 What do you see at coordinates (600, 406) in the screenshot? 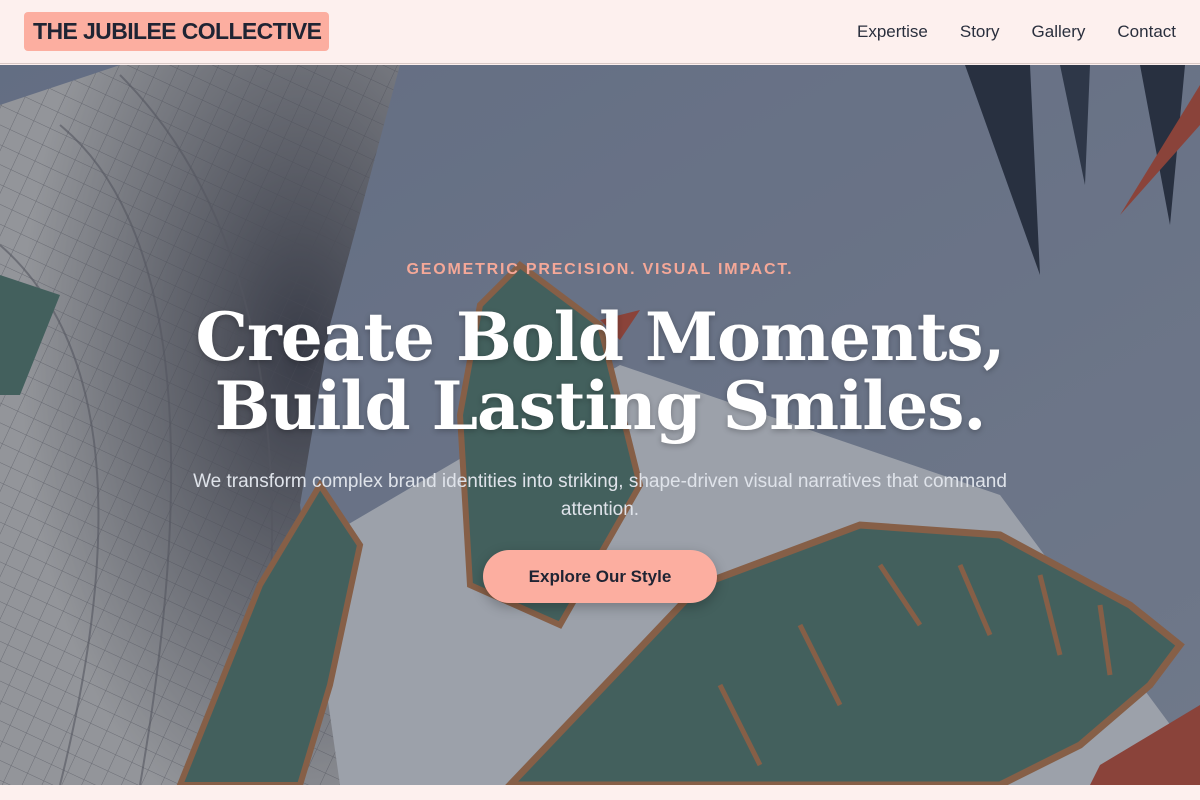
I see `hero-headline-line-2: Build Lasting Smiles.` at bounding box center [600, 406].